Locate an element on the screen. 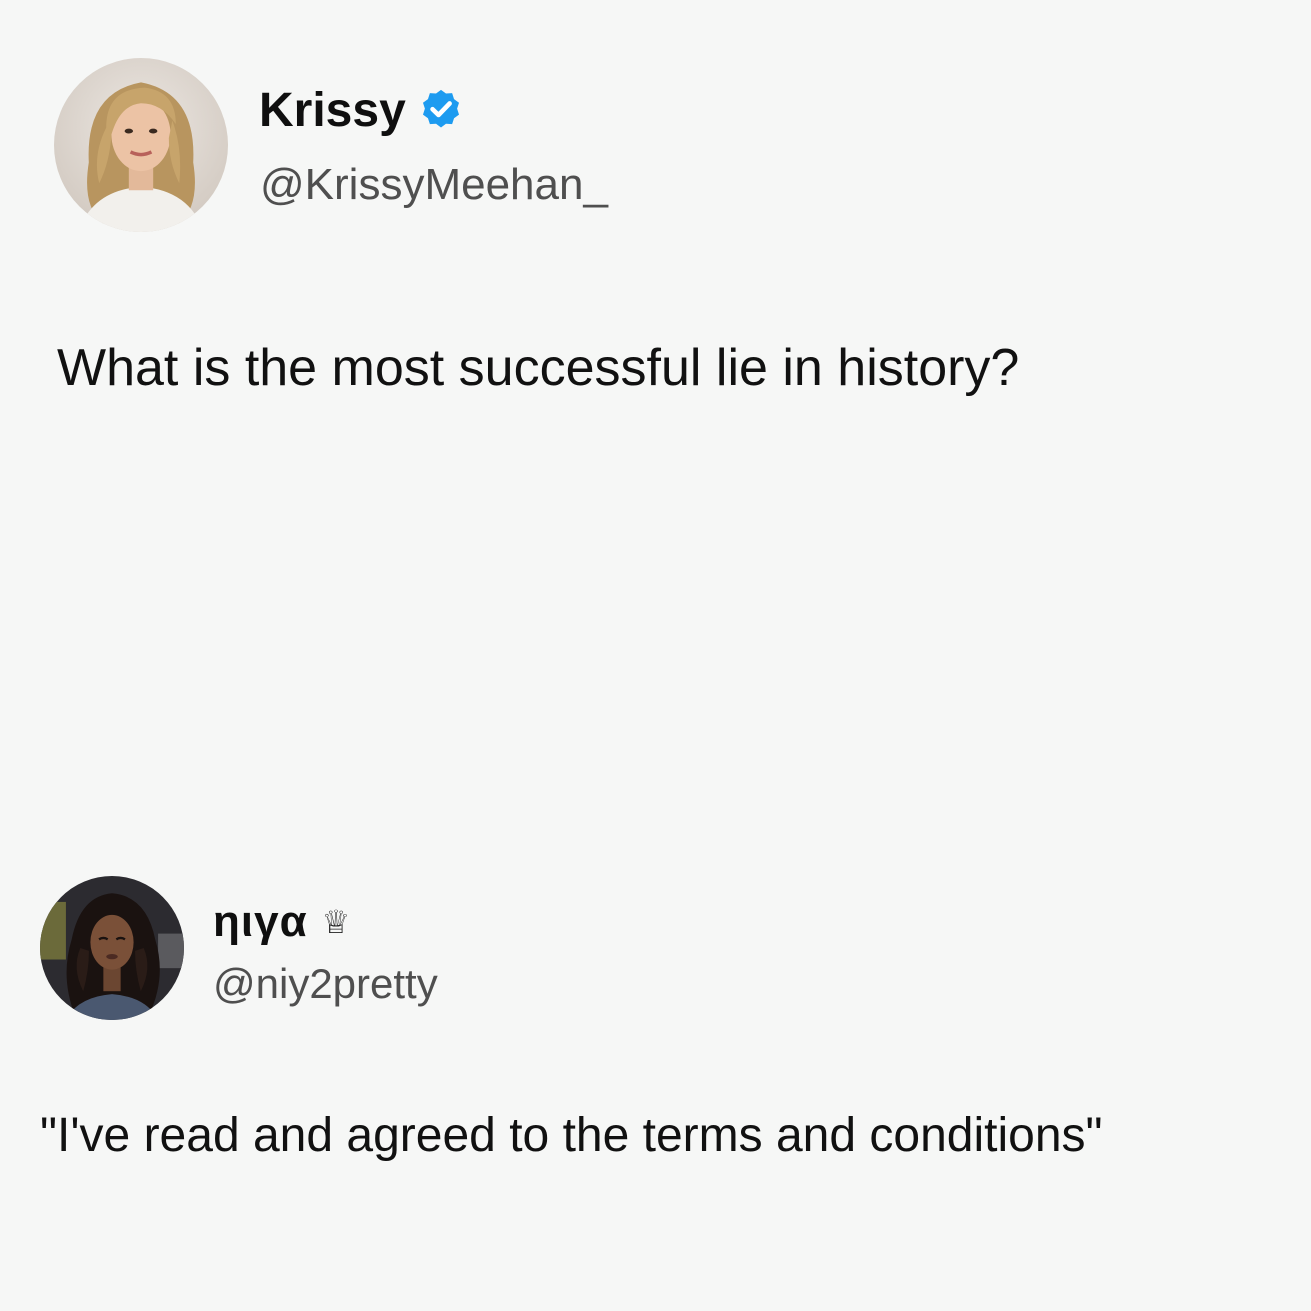  verified-badge-icon is located at coordinates (441, 110).